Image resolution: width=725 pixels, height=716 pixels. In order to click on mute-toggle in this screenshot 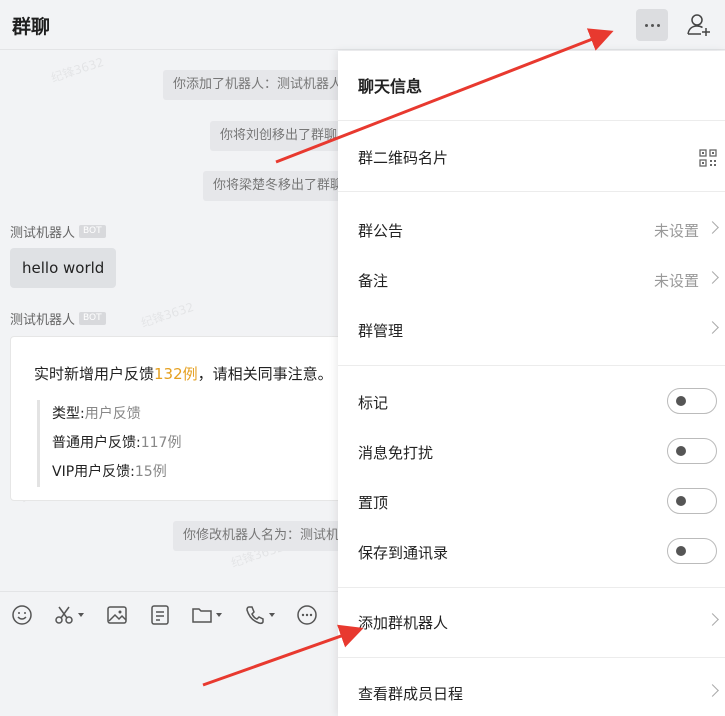, I will do `click(692, 451)`.